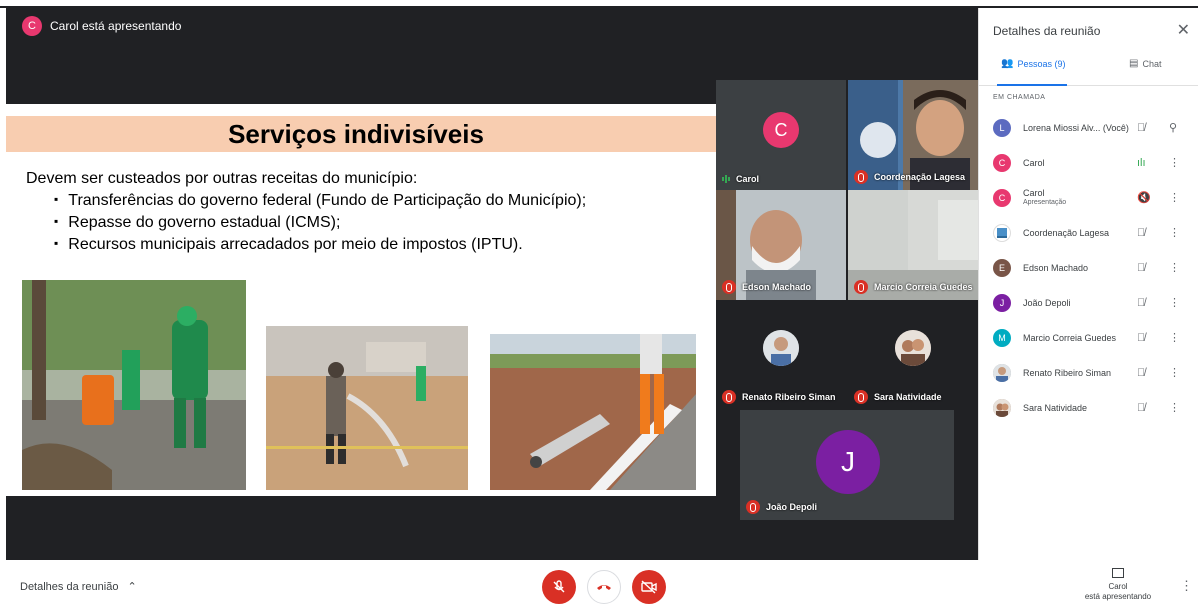 The width and height of the screenshot is (1198, 608). I want to click on chevron-up-icon: ⌃, so click(132, 587).